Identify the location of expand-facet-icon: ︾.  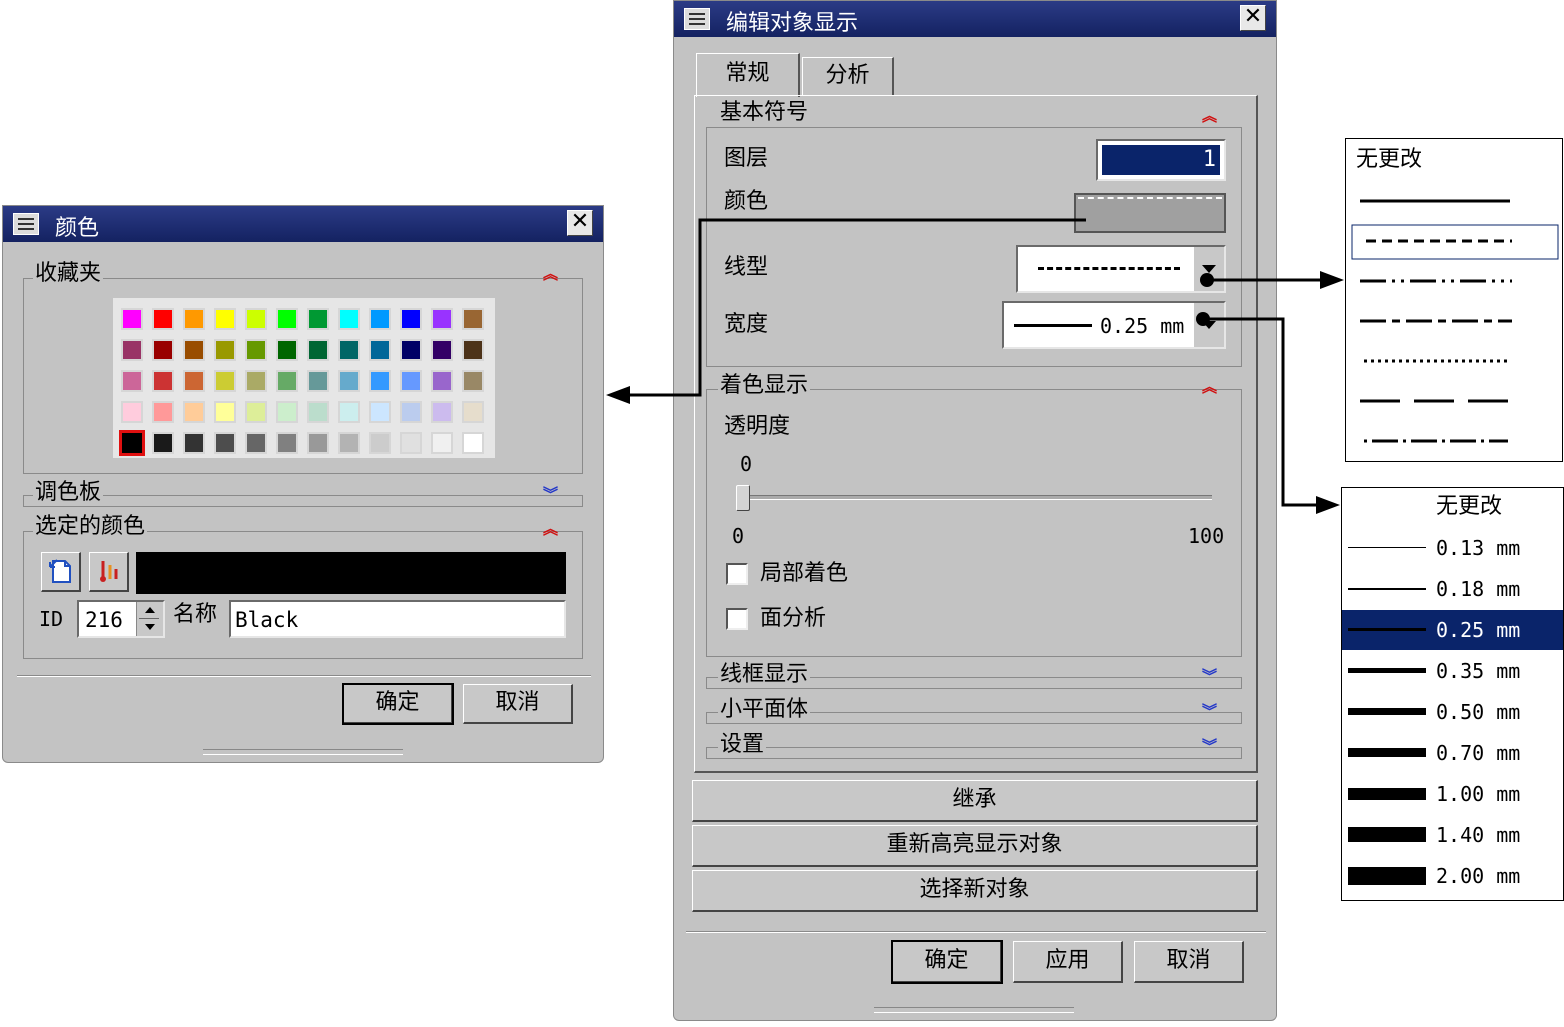
(1209, 711).